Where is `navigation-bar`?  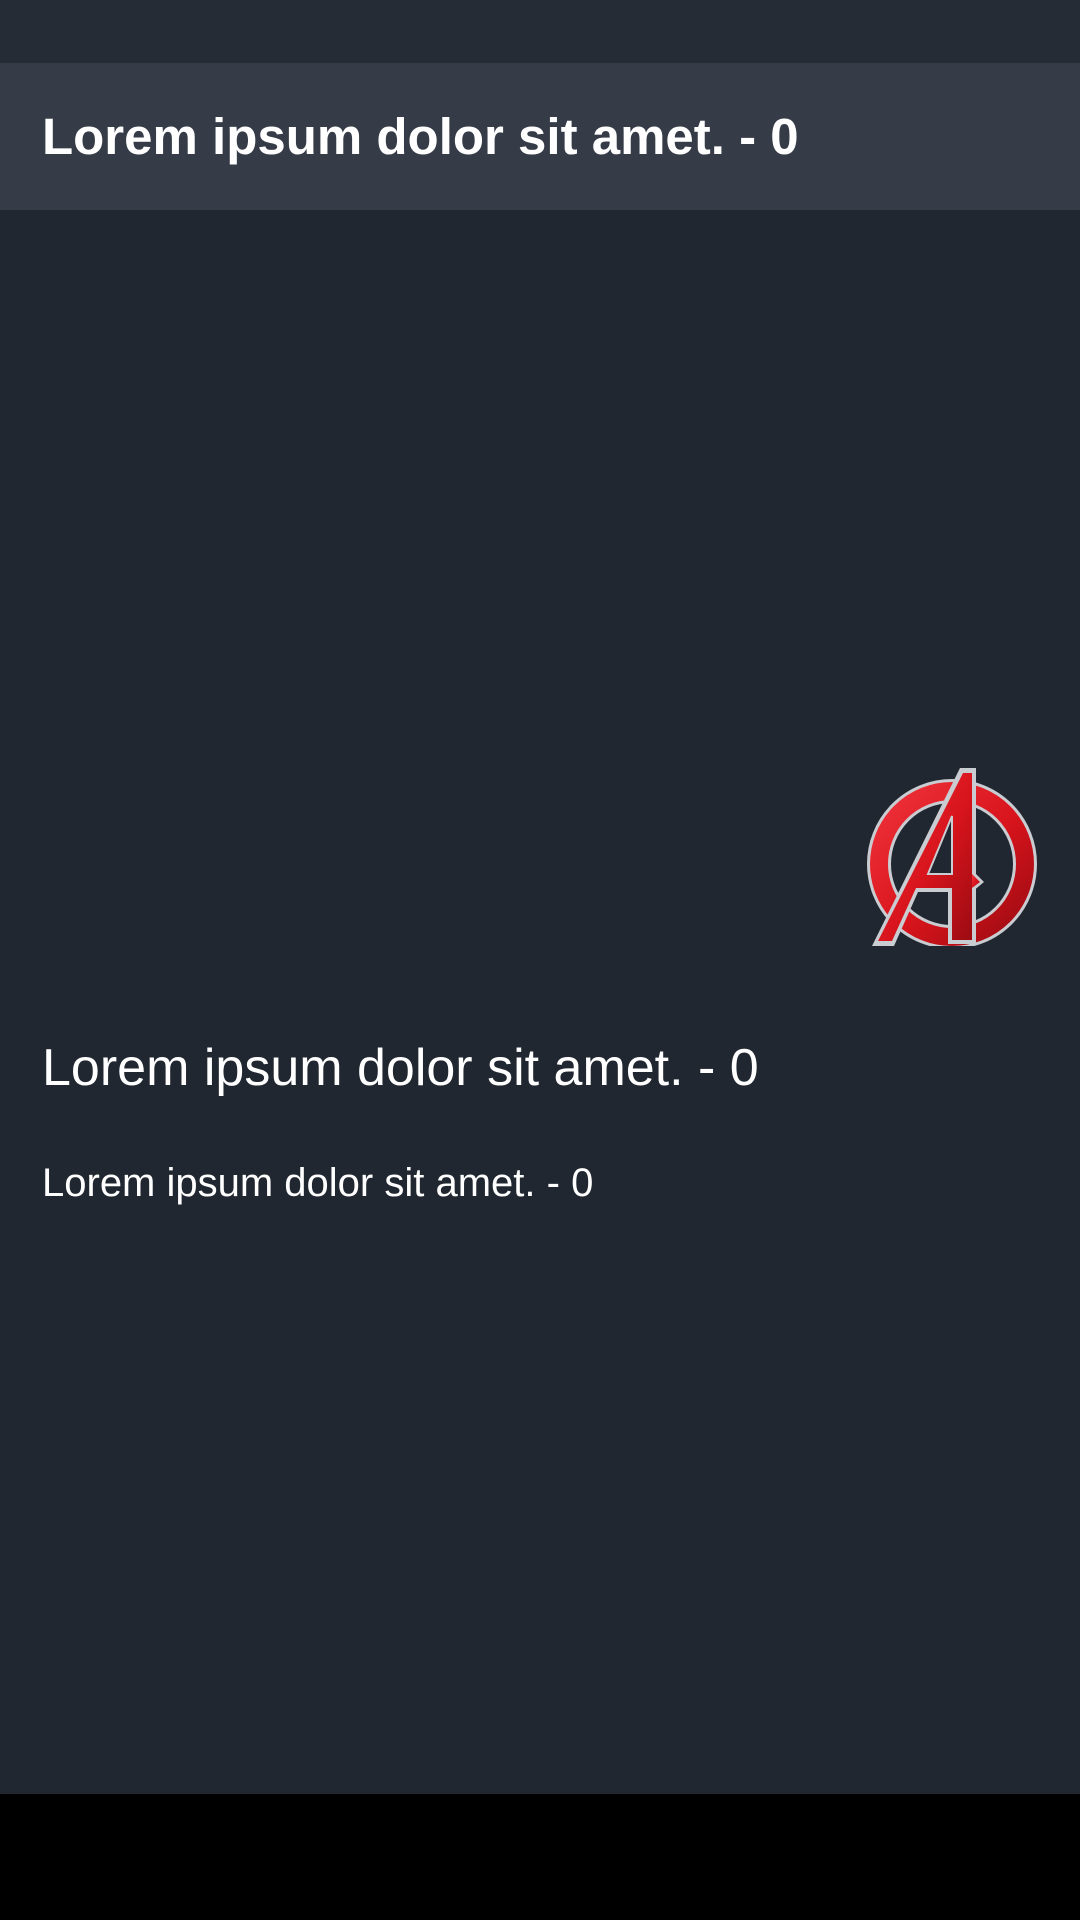
navigation-bar is located at coordinates (540, 1857).